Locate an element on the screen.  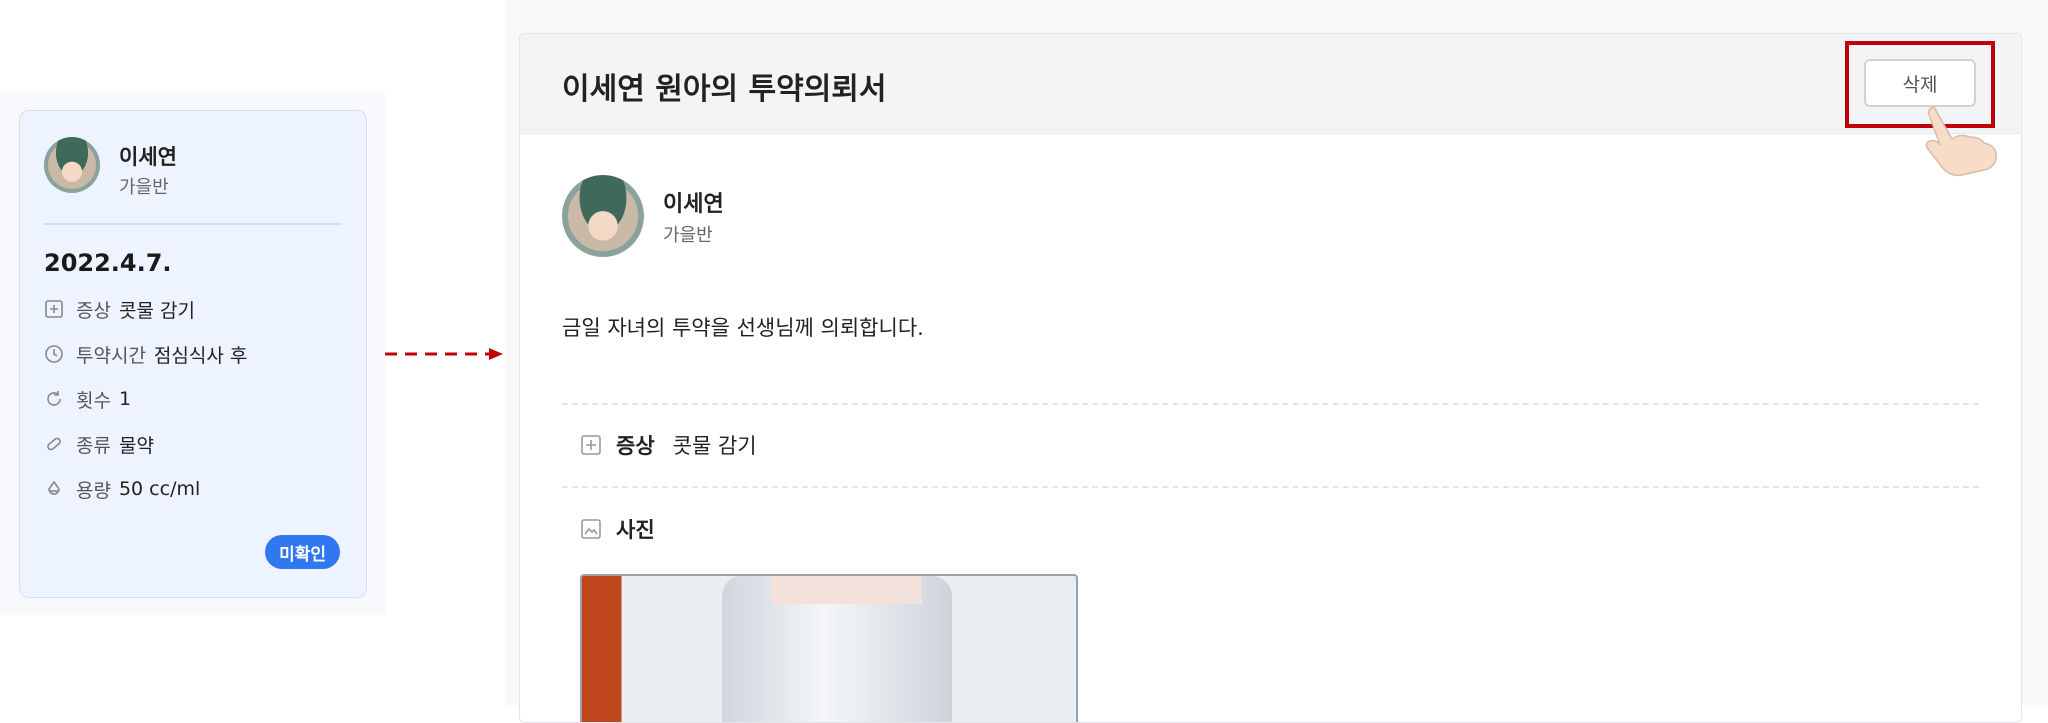
symptom-value: 콧물 감기 is located at coordinates (714, 446).